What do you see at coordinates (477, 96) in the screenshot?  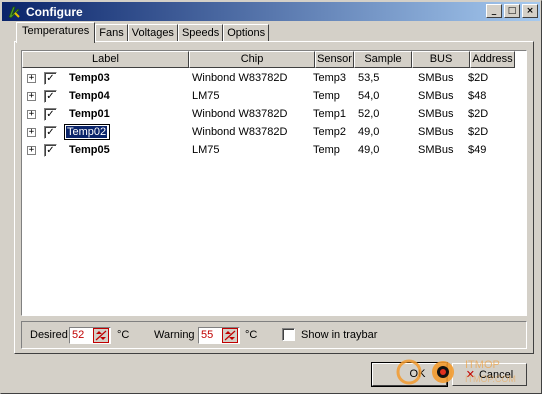 I see `row-address: $48` at bounding box center [477, 96].